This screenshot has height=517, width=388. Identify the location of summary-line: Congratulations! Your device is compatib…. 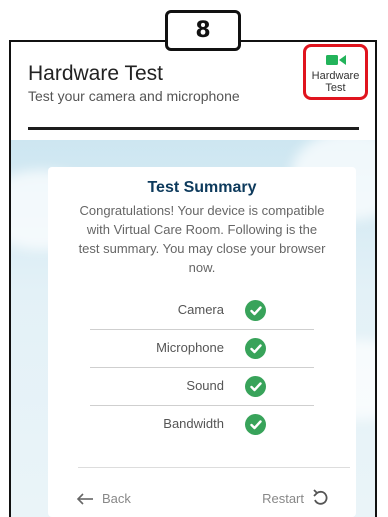
(202, 210).